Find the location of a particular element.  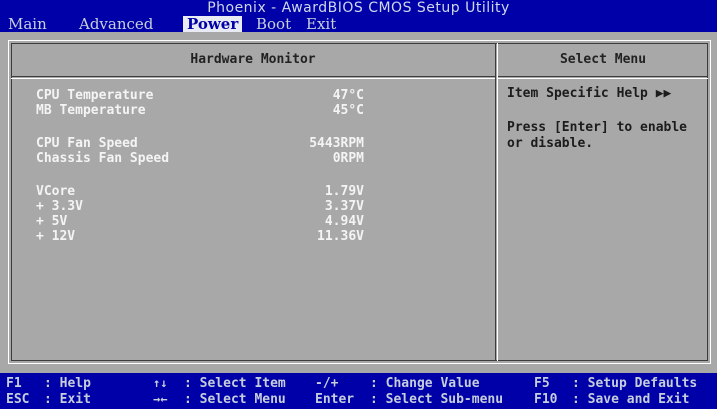

panel-header-divider is located at coordinates (253, 77).